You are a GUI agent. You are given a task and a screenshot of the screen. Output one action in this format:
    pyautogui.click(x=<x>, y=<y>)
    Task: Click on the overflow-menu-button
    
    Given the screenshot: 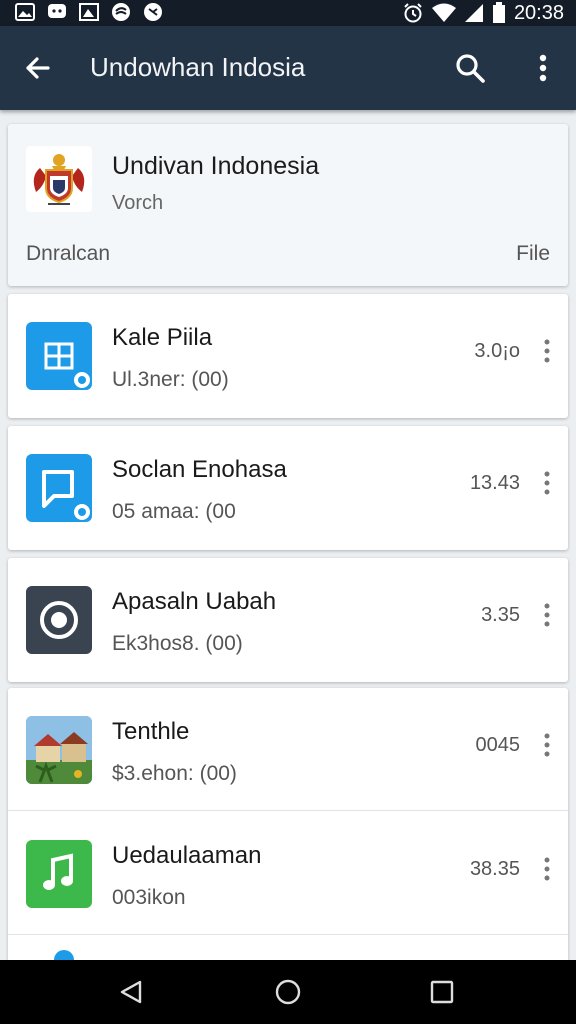 What is the action you would take?
    pyautogui.click(x=543, y=68)
    